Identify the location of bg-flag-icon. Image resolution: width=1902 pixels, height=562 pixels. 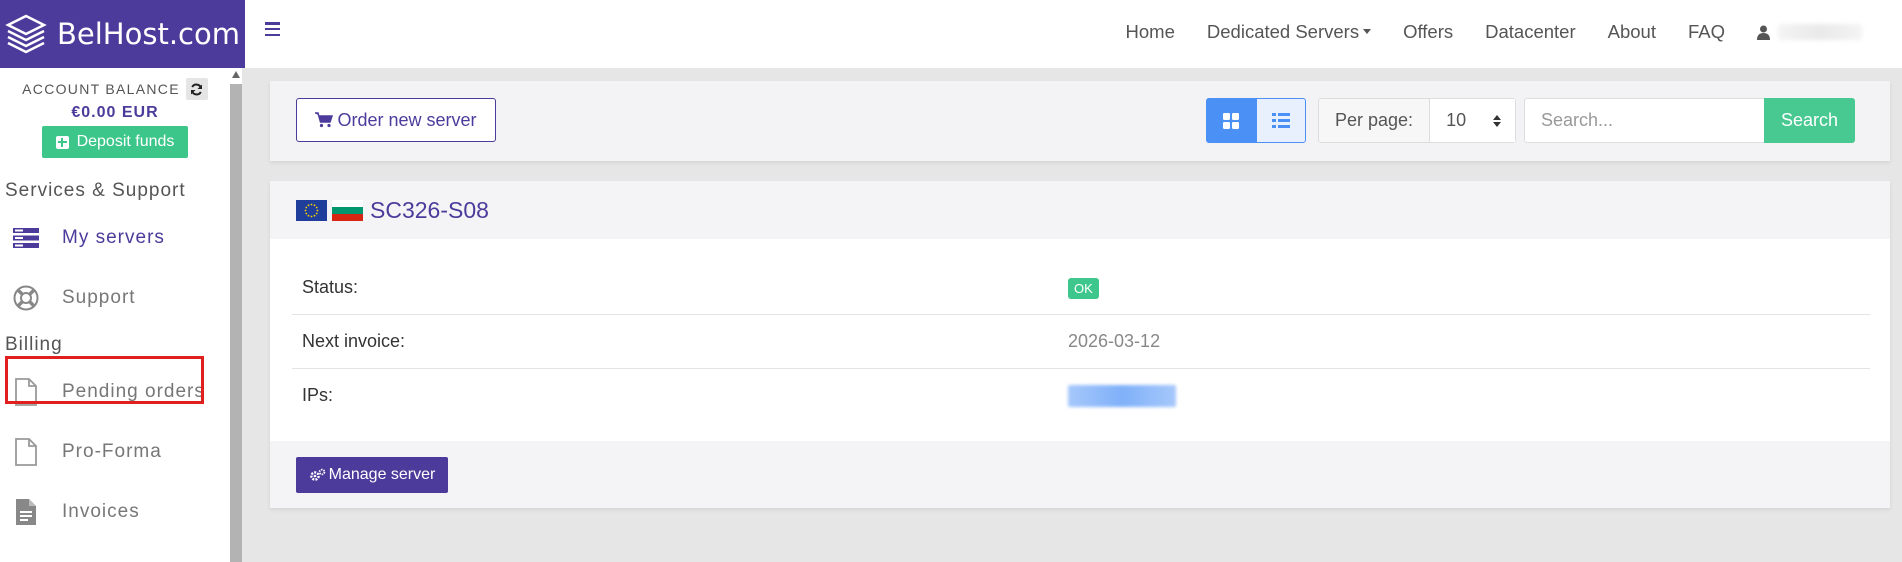
(347, 210).